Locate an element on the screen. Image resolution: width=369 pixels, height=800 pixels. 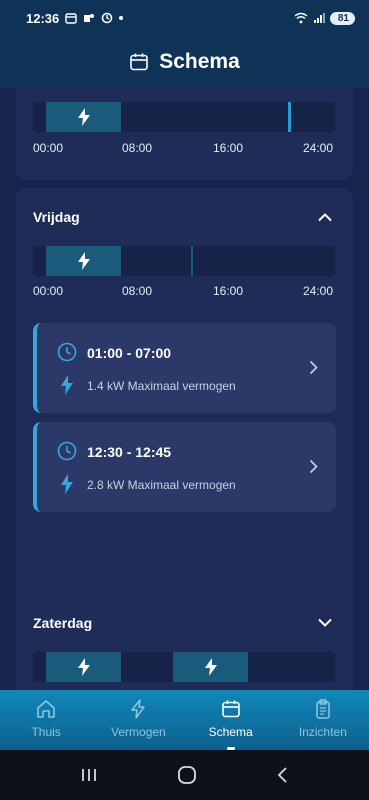
day-title: Zaterdag is located at coordinates (63, 623).